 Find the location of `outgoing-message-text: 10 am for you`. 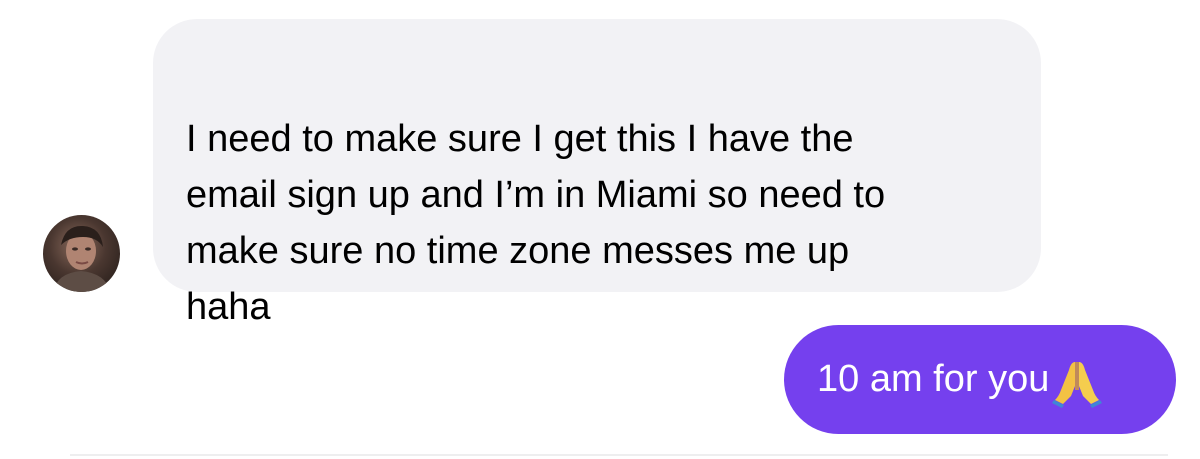

outgoing-message-text: 10 am for you is located at coordinates (933, 379).